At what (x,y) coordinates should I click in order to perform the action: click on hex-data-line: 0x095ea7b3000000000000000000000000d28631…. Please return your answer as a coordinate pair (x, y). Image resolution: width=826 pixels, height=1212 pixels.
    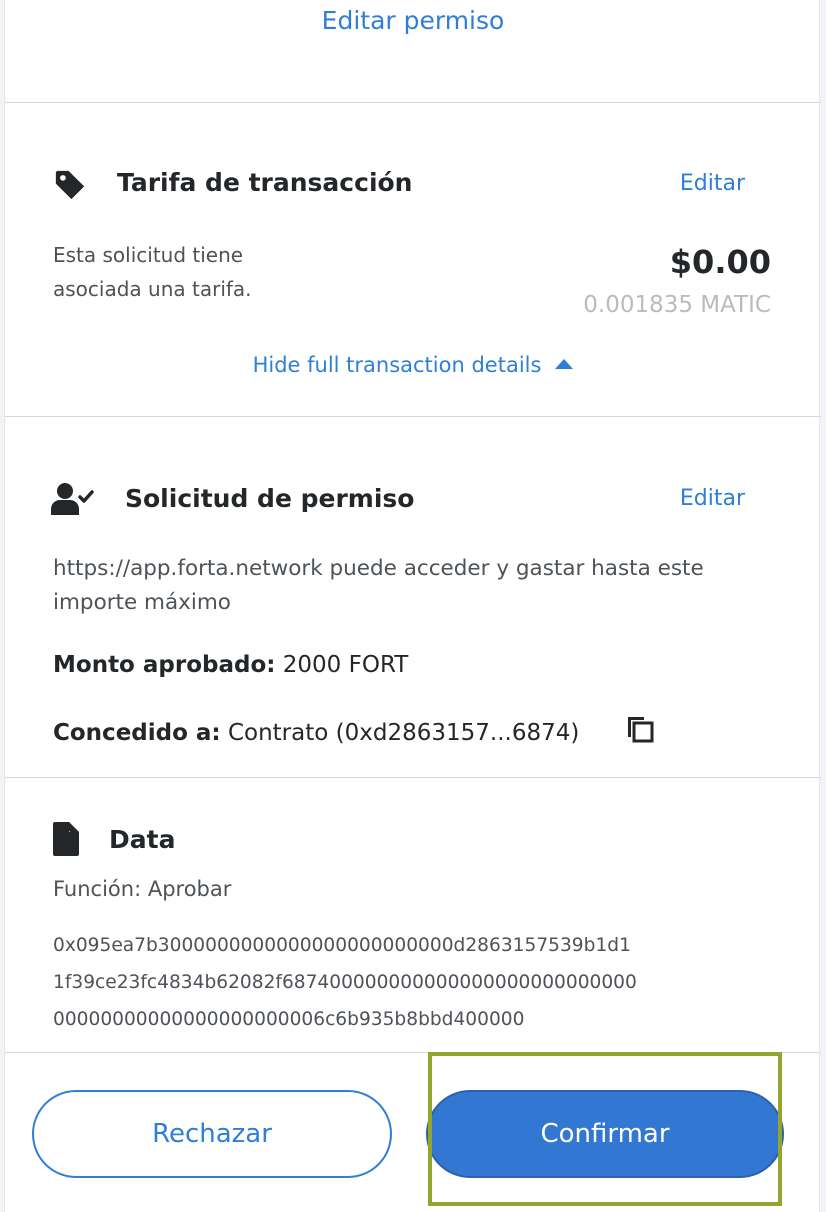
    Looking at the image, I should click on (342, 945).